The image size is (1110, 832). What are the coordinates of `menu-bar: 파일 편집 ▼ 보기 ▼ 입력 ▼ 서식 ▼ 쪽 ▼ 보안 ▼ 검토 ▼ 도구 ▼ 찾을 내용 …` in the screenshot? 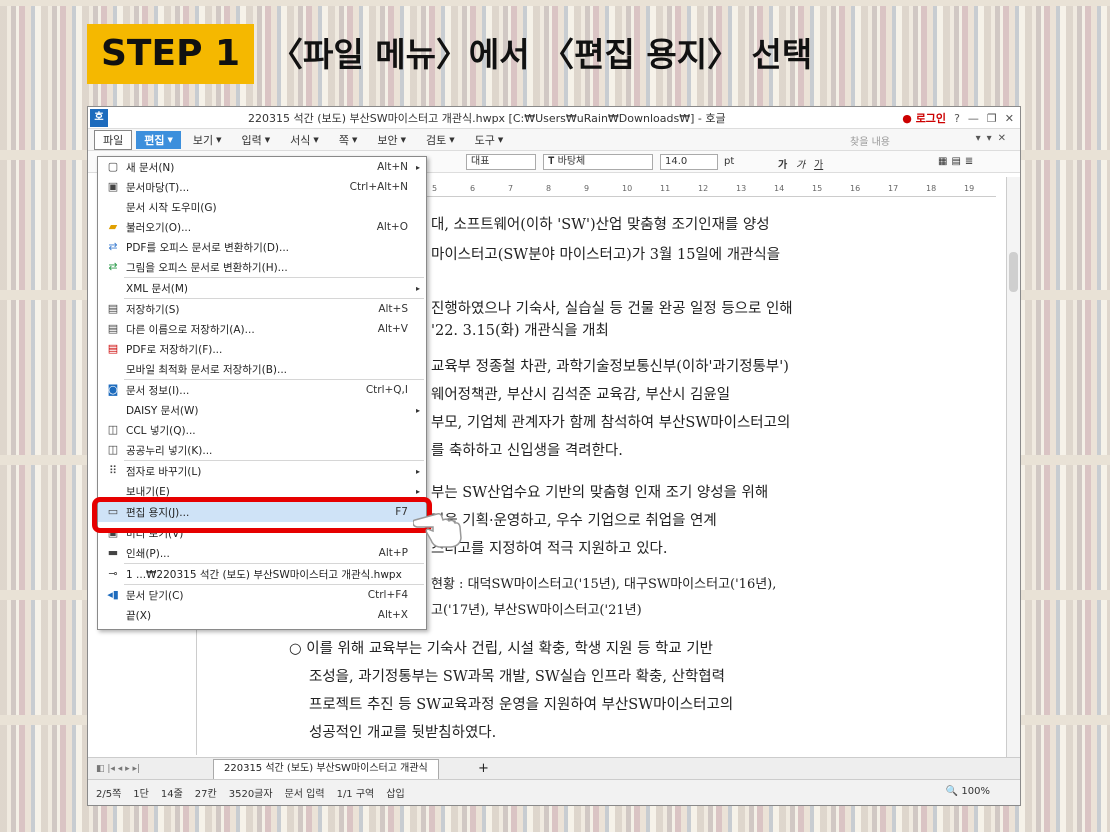 It's located at (554, 140).